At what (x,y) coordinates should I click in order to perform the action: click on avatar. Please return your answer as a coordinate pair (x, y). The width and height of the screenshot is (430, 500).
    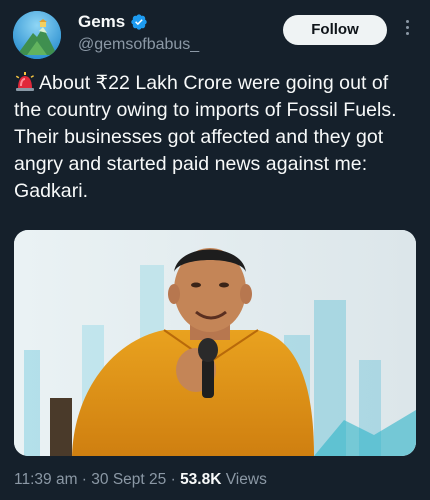
    Looking at the image, I should click on (37, 35).